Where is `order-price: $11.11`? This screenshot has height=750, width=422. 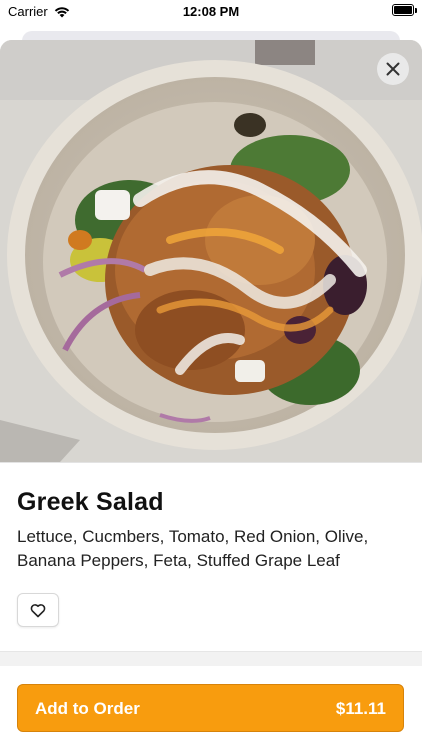
order-price: $11.11 is located at coordinates (360, 708).